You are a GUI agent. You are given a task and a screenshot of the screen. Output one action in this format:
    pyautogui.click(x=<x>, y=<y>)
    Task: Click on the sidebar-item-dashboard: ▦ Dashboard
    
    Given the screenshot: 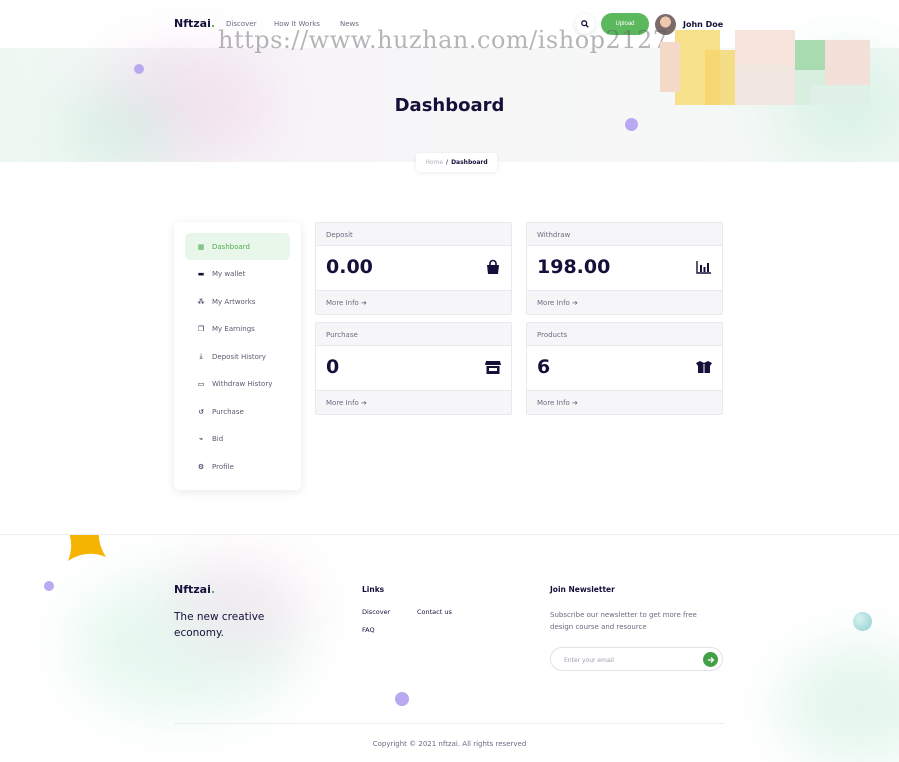 What is the action you would take?
    pyautogui.click(x=237, y=246)
    